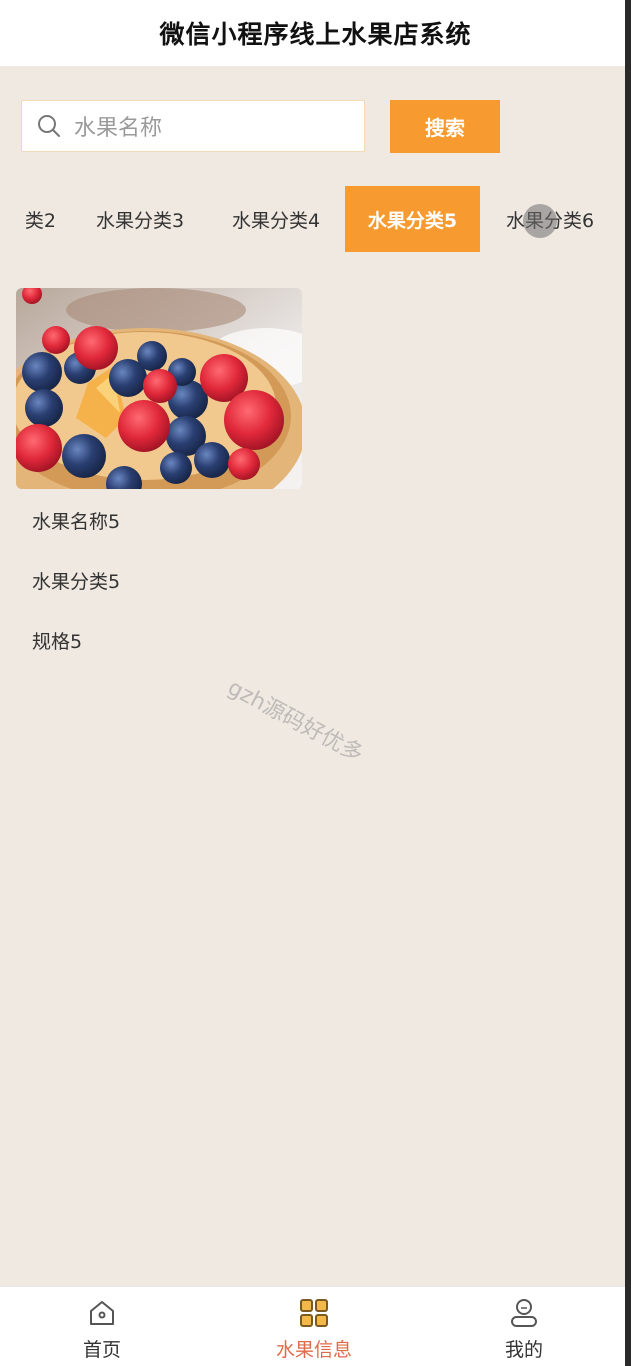 Image resolution: width=631 pixels, height=1366 pixels. What do you see at coordinates (101, 1350) in the screenshot?
I see `nav-label-home: 首页` at bounding box center [101, 1350].